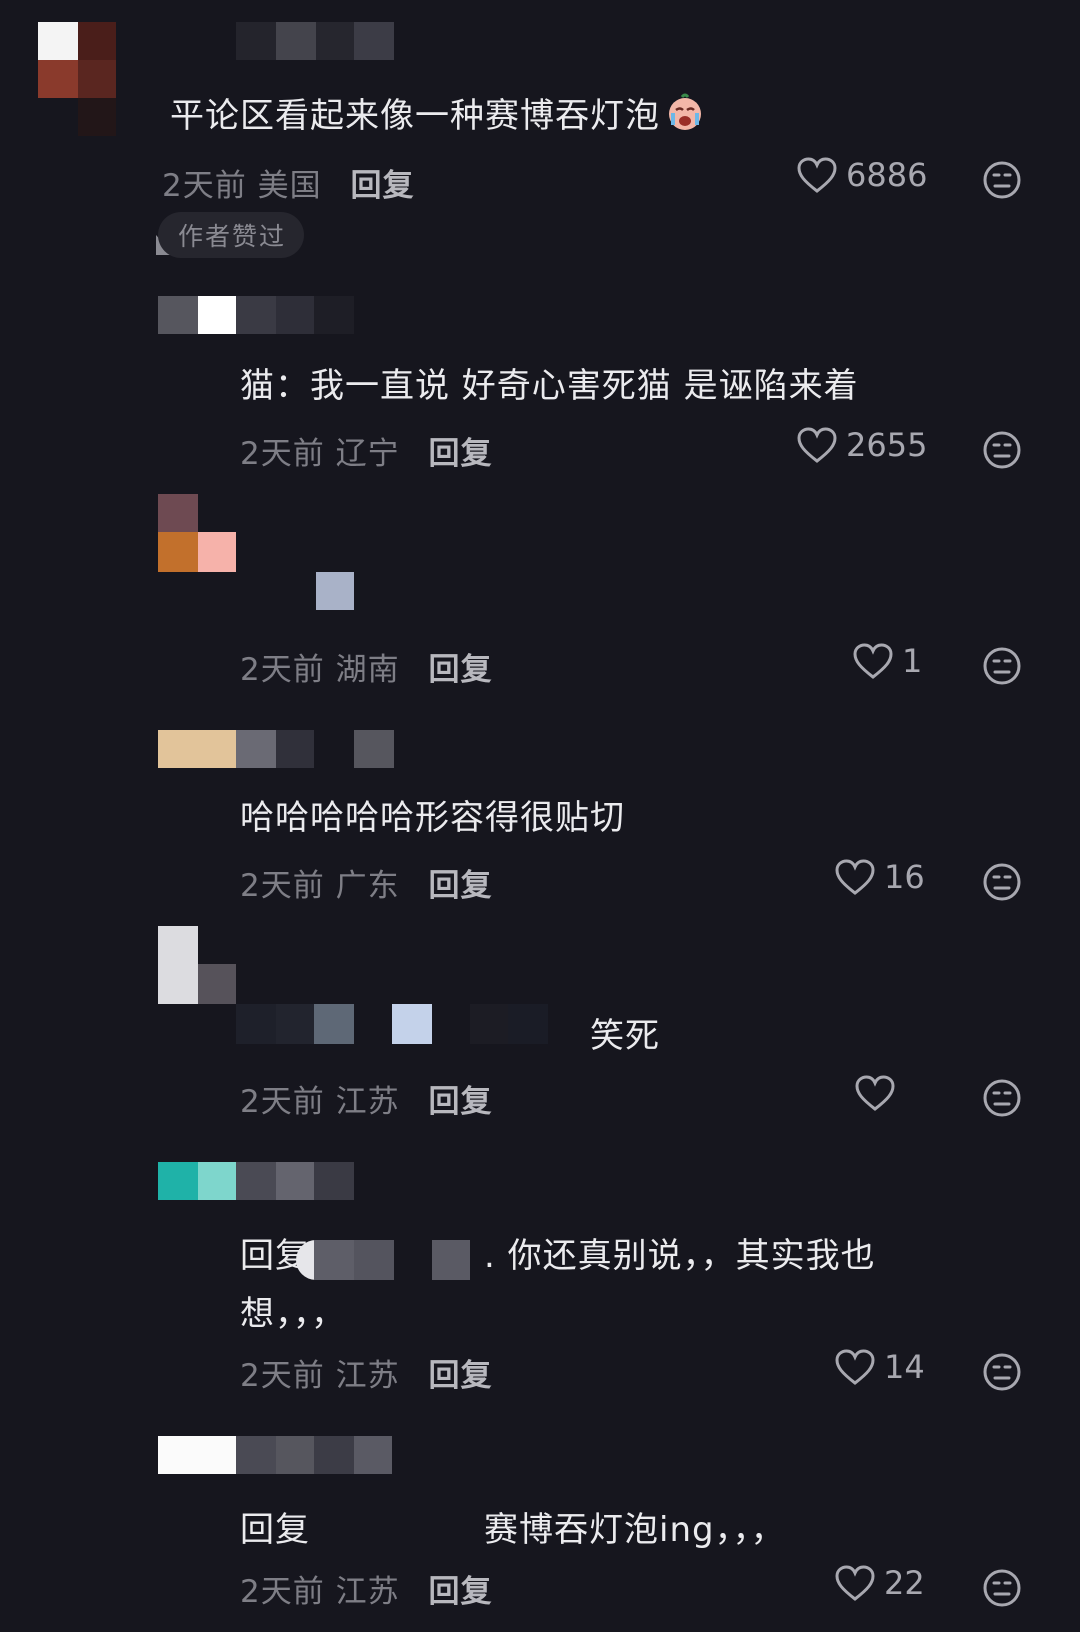 This screenshot has width=1080, height=1632. I want to click on comment-meta: 2天前 美国 回复, so click(288, 182).